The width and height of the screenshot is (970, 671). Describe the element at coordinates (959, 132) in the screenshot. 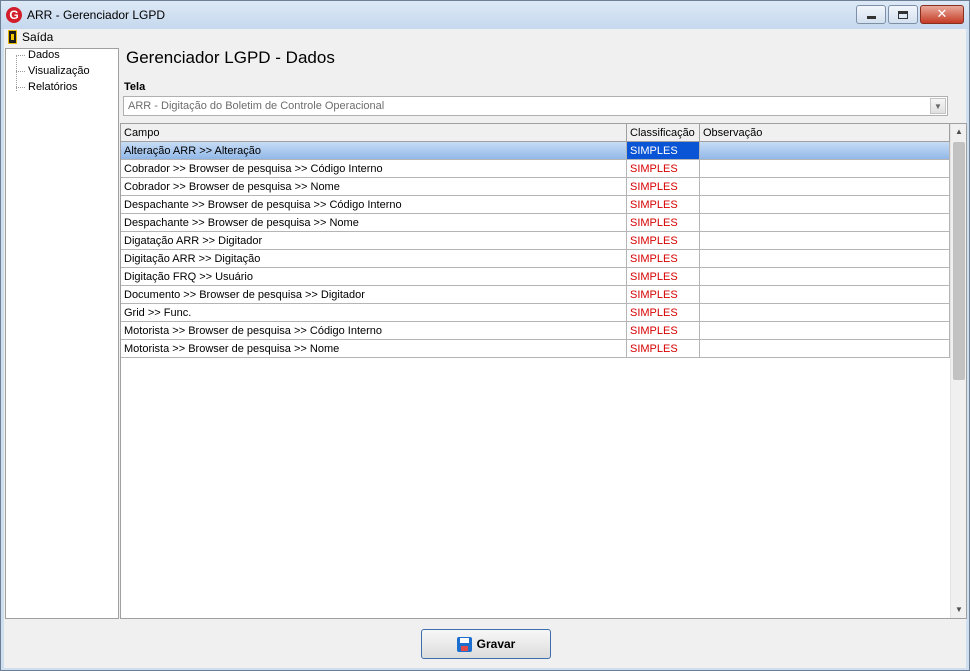

I see `scroll-up-icon: ▲` at that location.